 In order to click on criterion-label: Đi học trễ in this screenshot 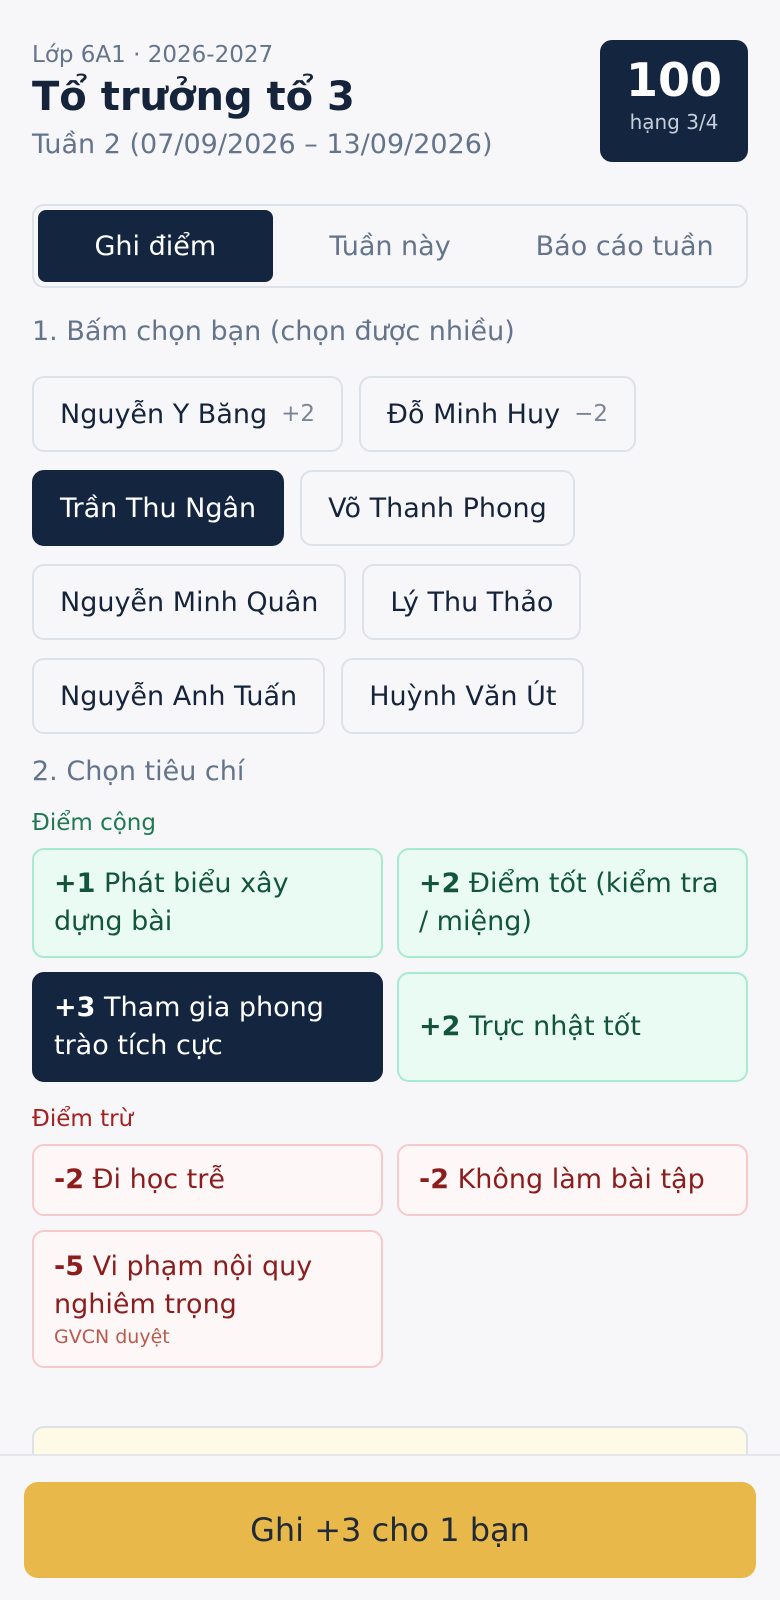, I will do `click(158, 1179)`.